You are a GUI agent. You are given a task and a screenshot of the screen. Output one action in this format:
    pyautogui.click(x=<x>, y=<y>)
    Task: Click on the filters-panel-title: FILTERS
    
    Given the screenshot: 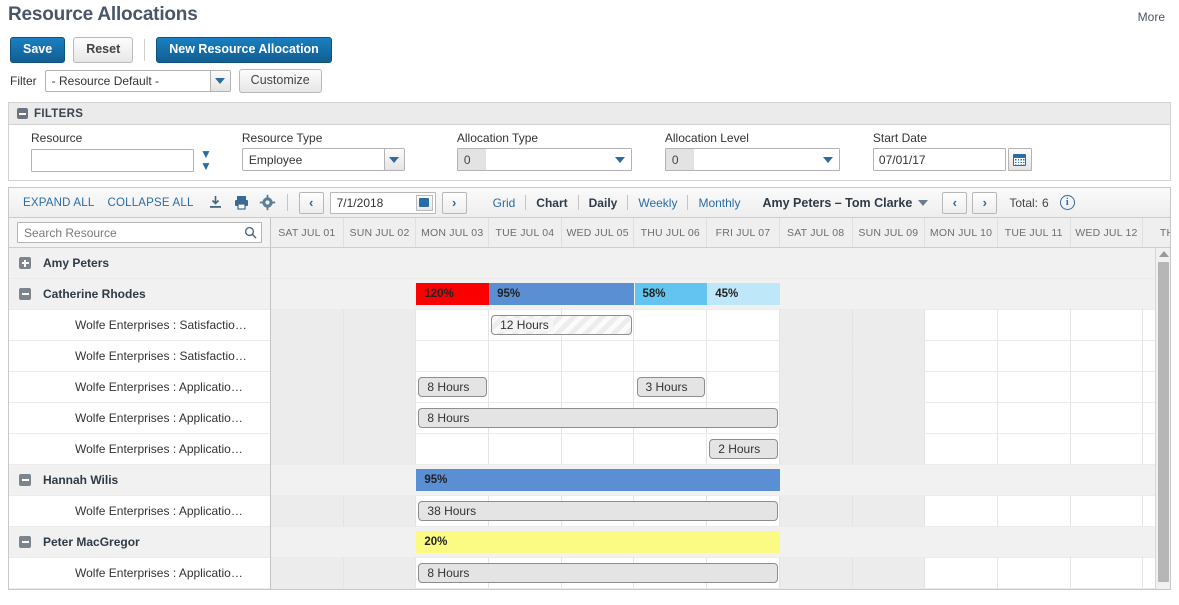 What is the action you would take?
    pyautogui.click(x=59, y=113)
    